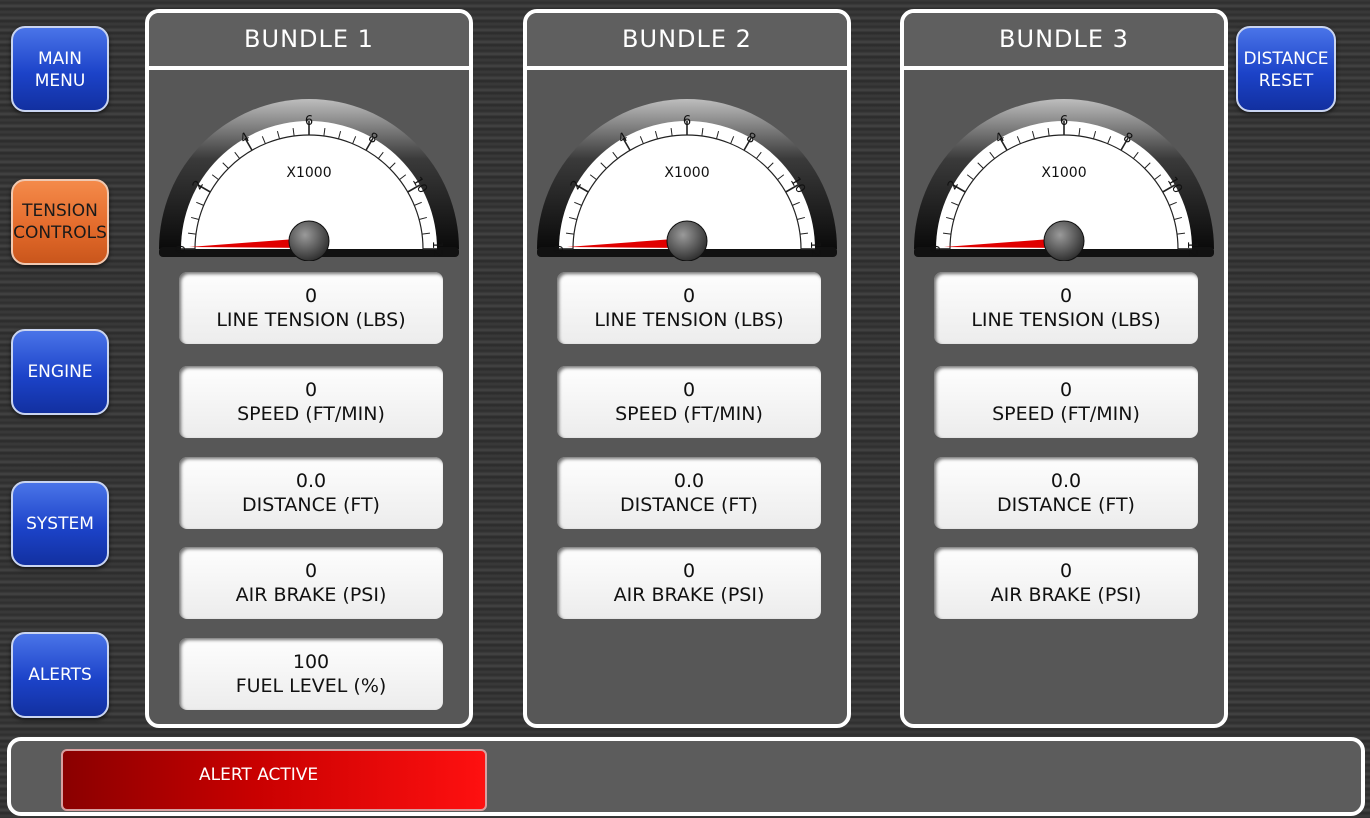 The height and width of the screenshot is (818, 1370). I want to click on bundle-title: BUNDLE 1, so click(309, 41).